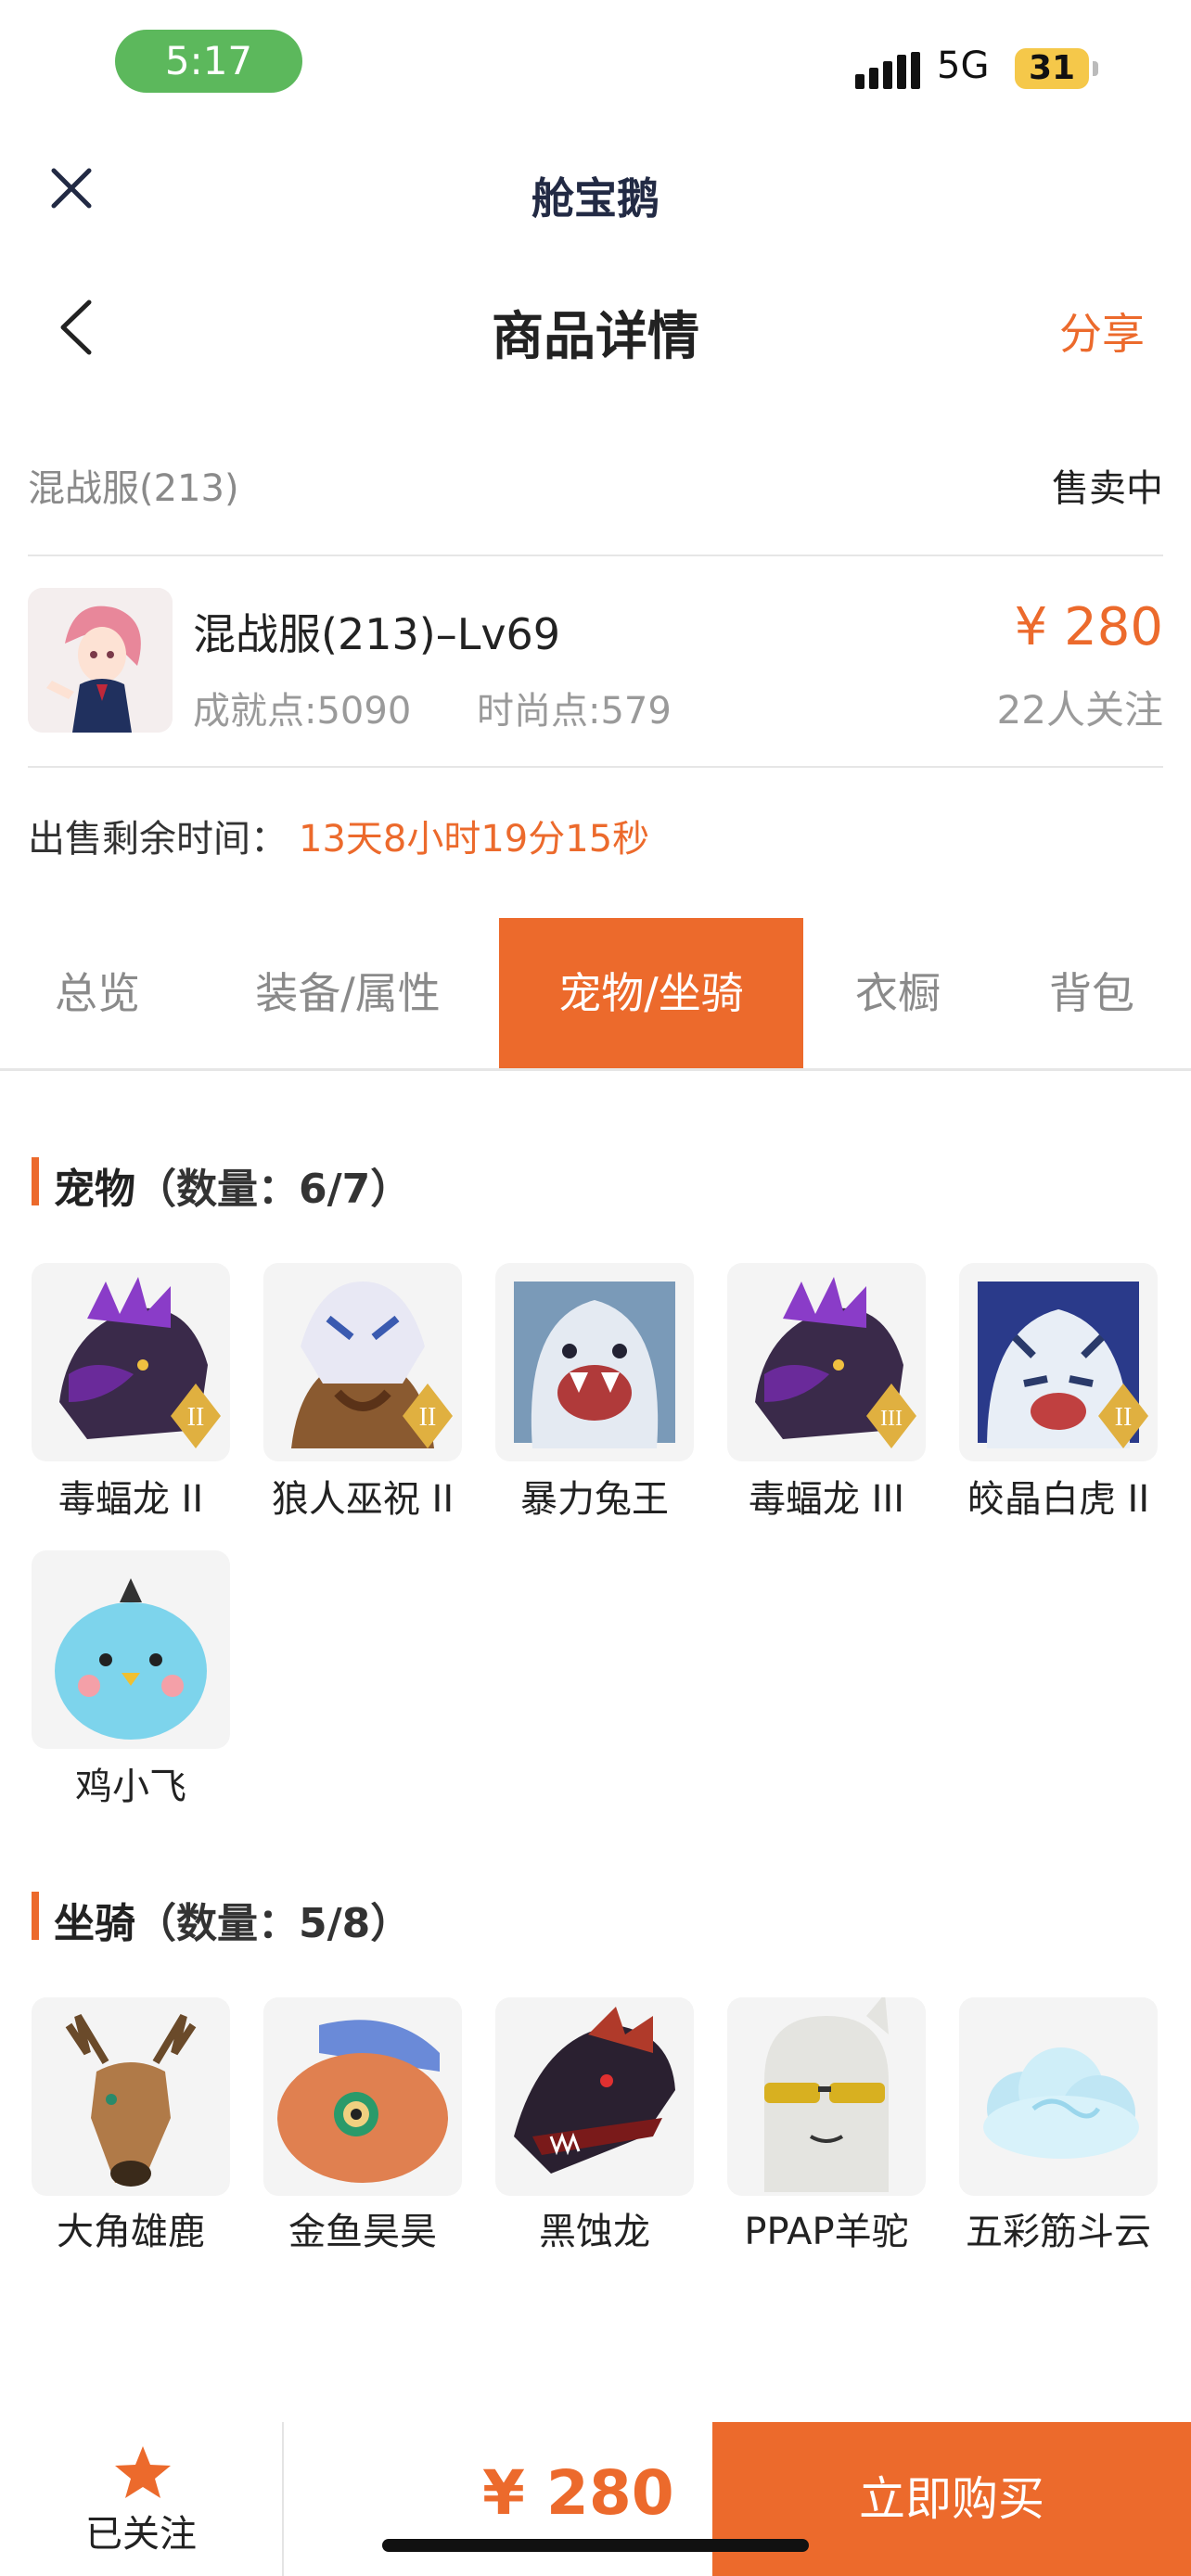 This screenshot has width=1191, height=2576. Describe the element at coordinates (827, 2232) in the screenshot. I see `mount-name: PPAP羊驼` at that location.